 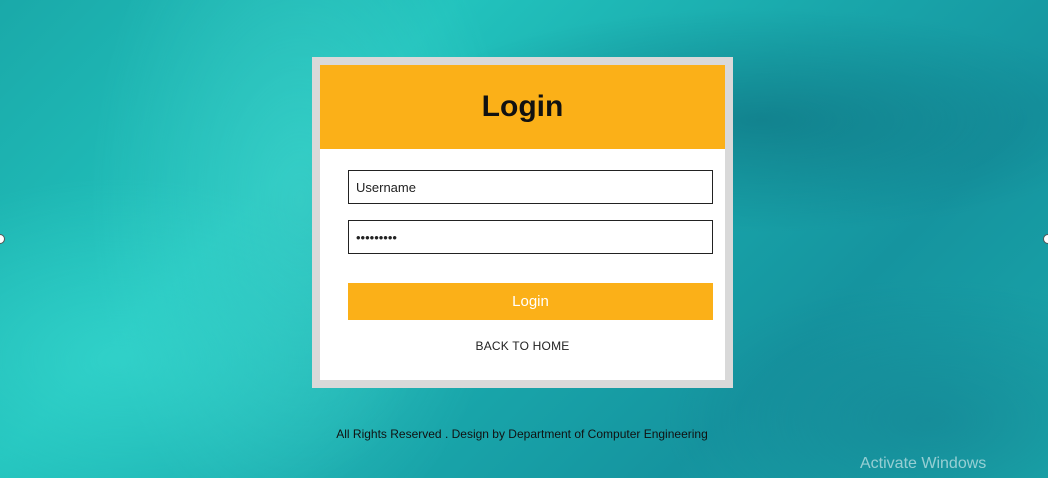 I want to click on login-header: Login, so click(x=522, y=107).